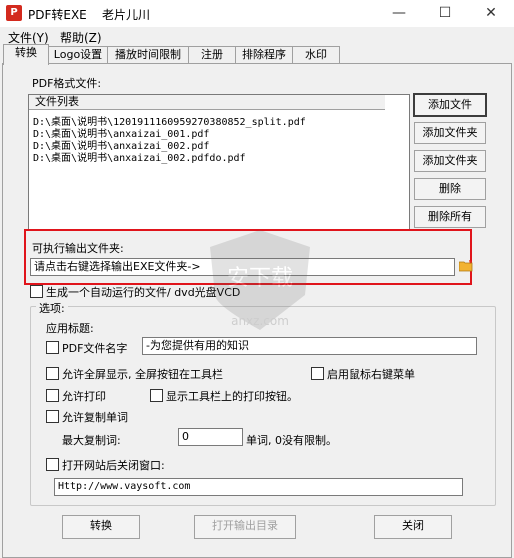 The width and height of the screenshot is (514, 558). What do you see at coordinates (371, 374) in the screenshot?
I see `right-click-label: 启用鼠标右键菜单` at bounding box center [371, 374].